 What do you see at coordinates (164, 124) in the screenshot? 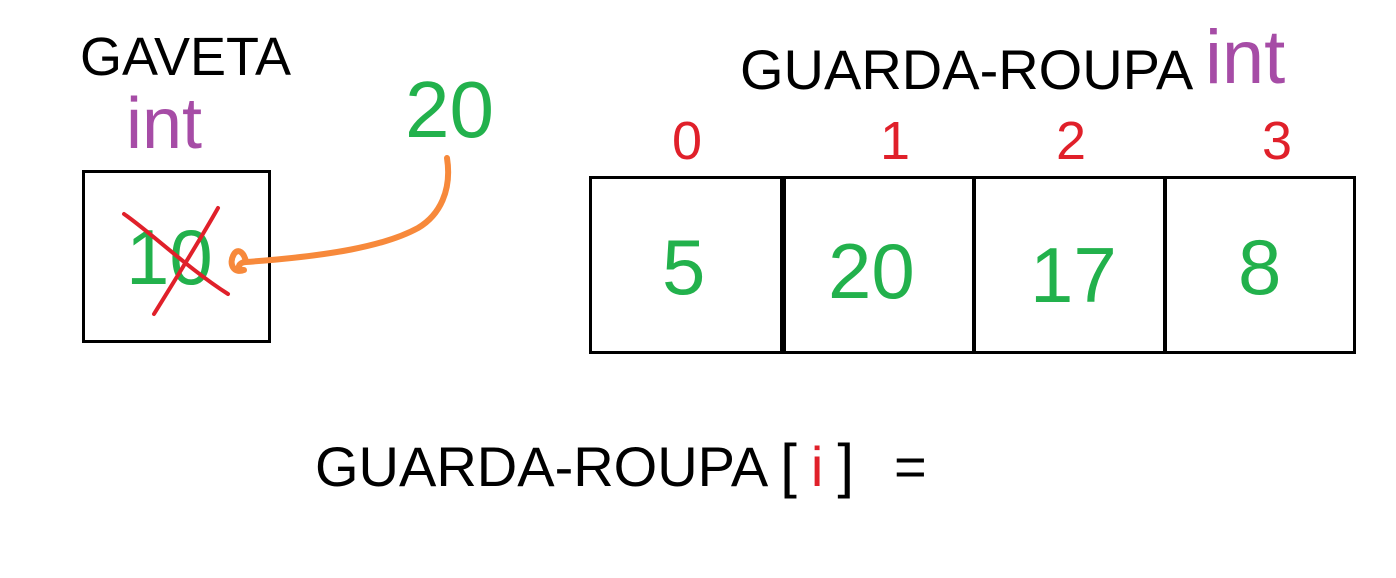
I see `gaveta-type-label: int` at bounding box center [164, 124].